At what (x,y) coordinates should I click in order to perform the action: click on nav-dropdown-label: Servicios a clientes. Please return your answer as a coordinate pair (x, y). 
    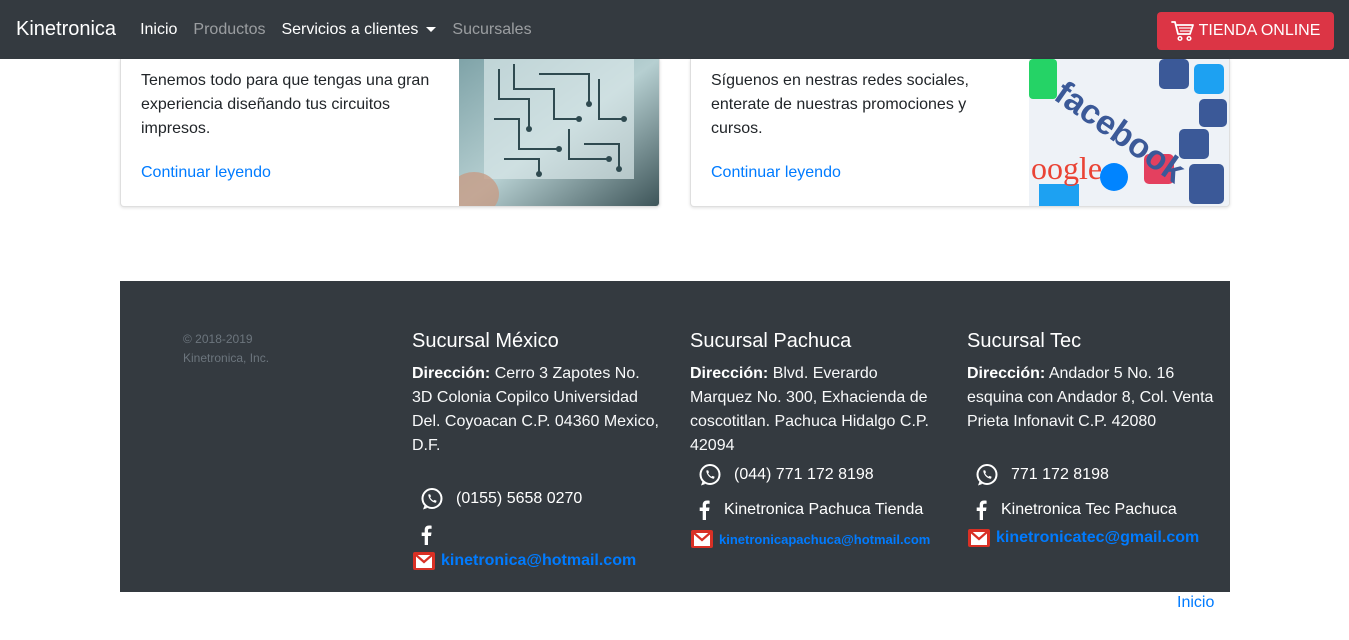
    Looking at the image, I should click on (350, 29).